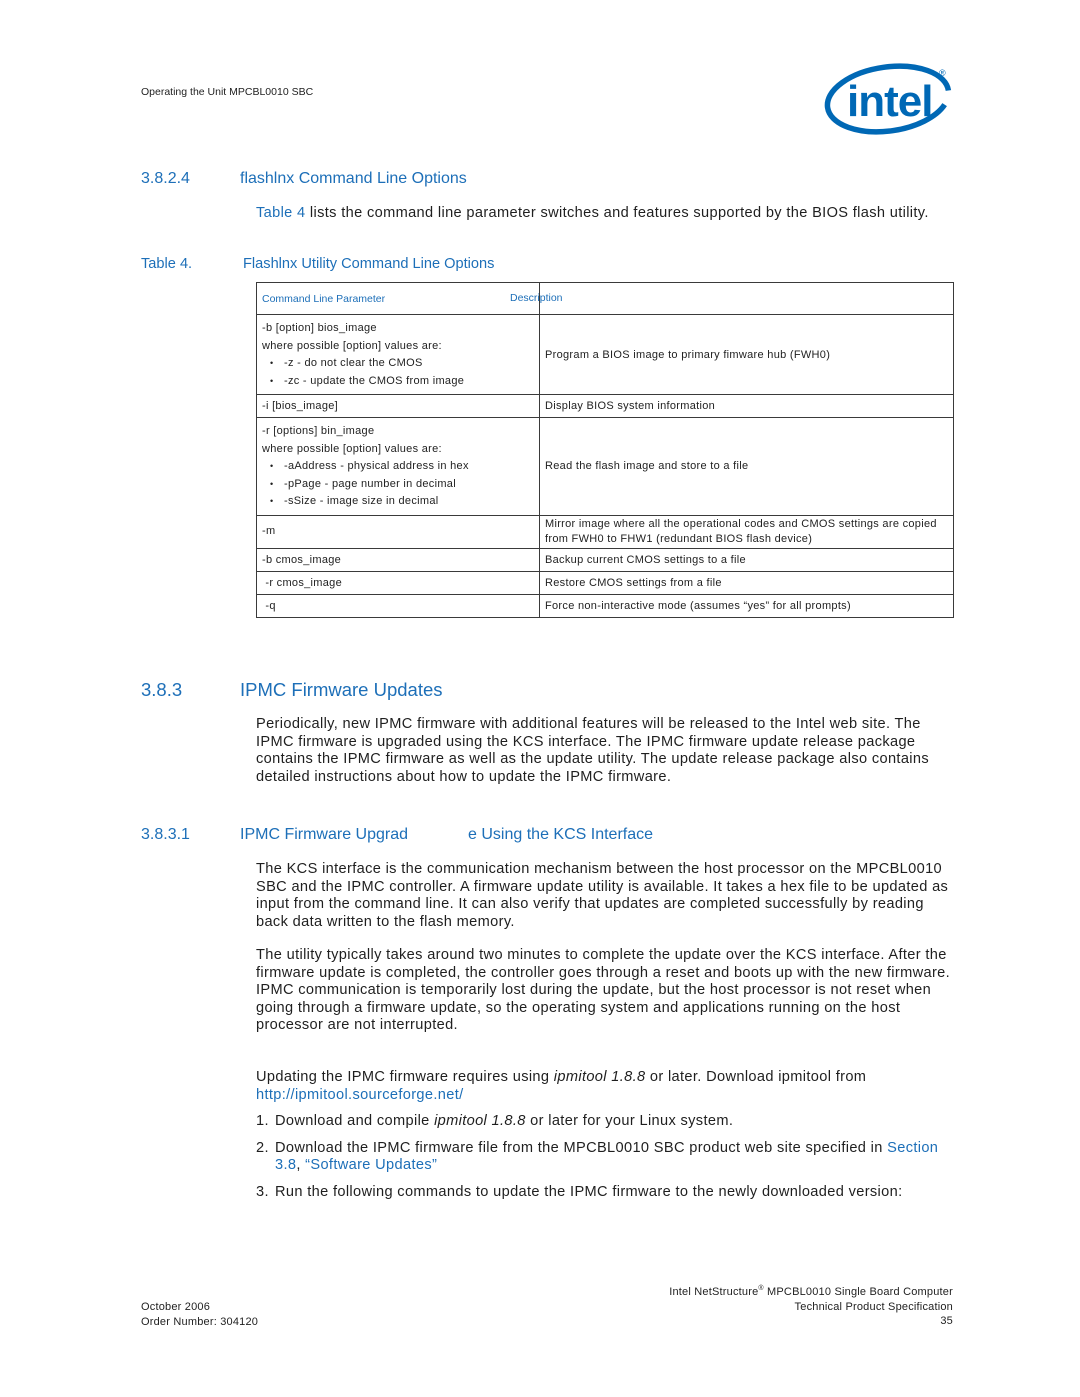  What do you see at coordinates (714, 1292) in the screenshot?
I see `footer-product-prefix: Intel NetStructure` at bounding box center [714, 1292].